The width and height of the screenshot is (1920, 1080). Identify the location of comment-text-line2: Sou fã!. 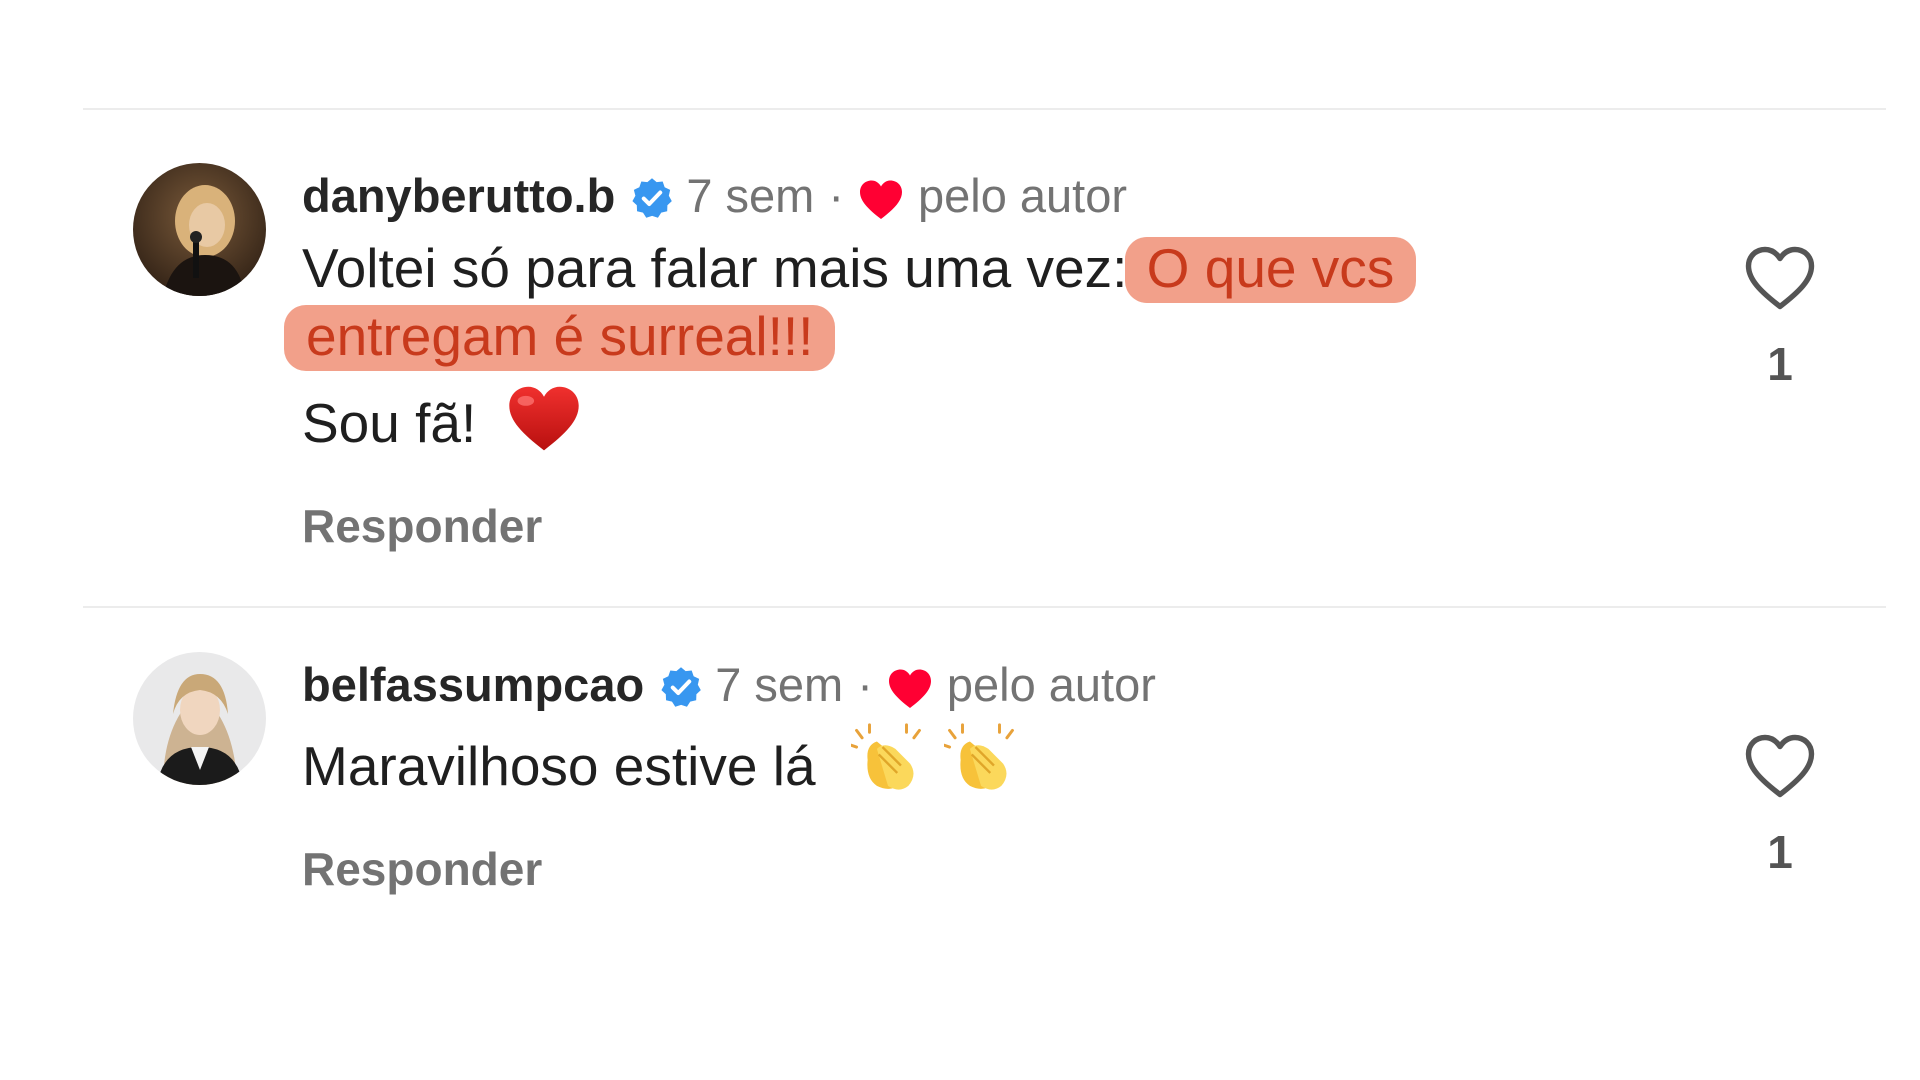
(992, 426).